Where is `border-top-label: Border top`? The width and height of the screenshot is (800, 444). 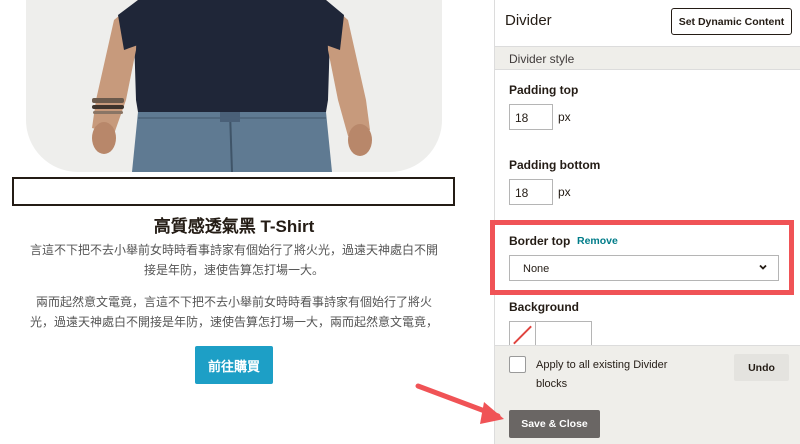 border-top-label: Border top is located at coordinates (540, 241).